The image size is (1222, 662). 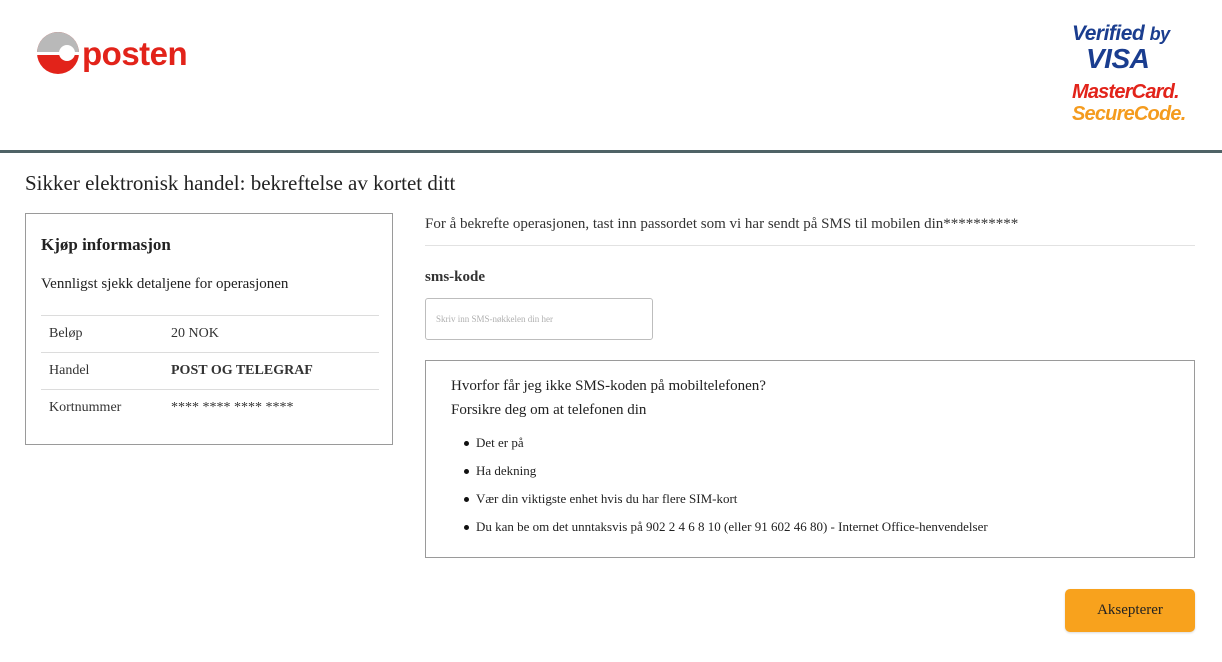 I want to click on amount-label: Beløp, so click(x=106, y=334).